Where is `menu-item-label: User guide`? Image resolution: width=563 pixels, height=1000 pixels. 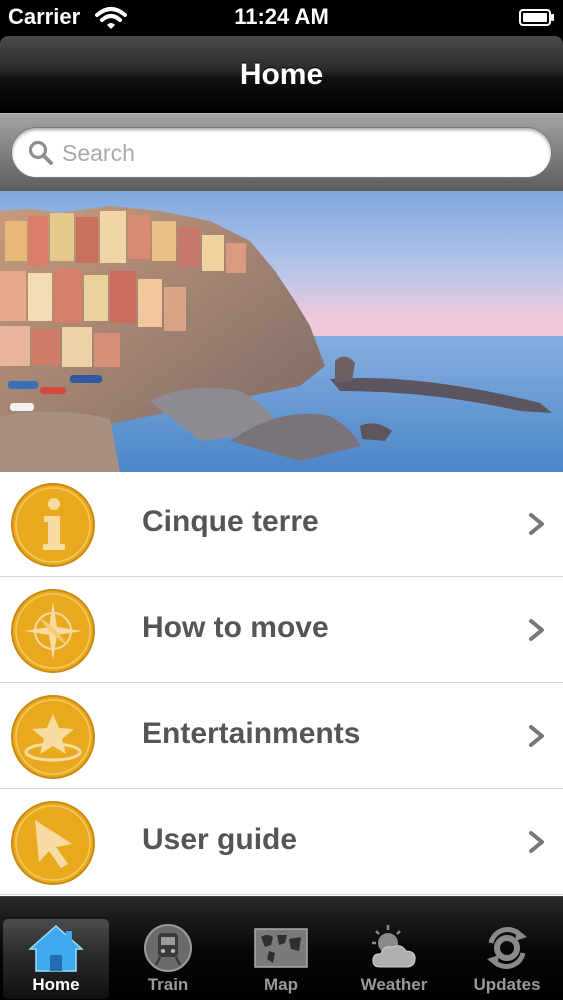 menu-item-label: User guide is located at coordinates (220, 839).